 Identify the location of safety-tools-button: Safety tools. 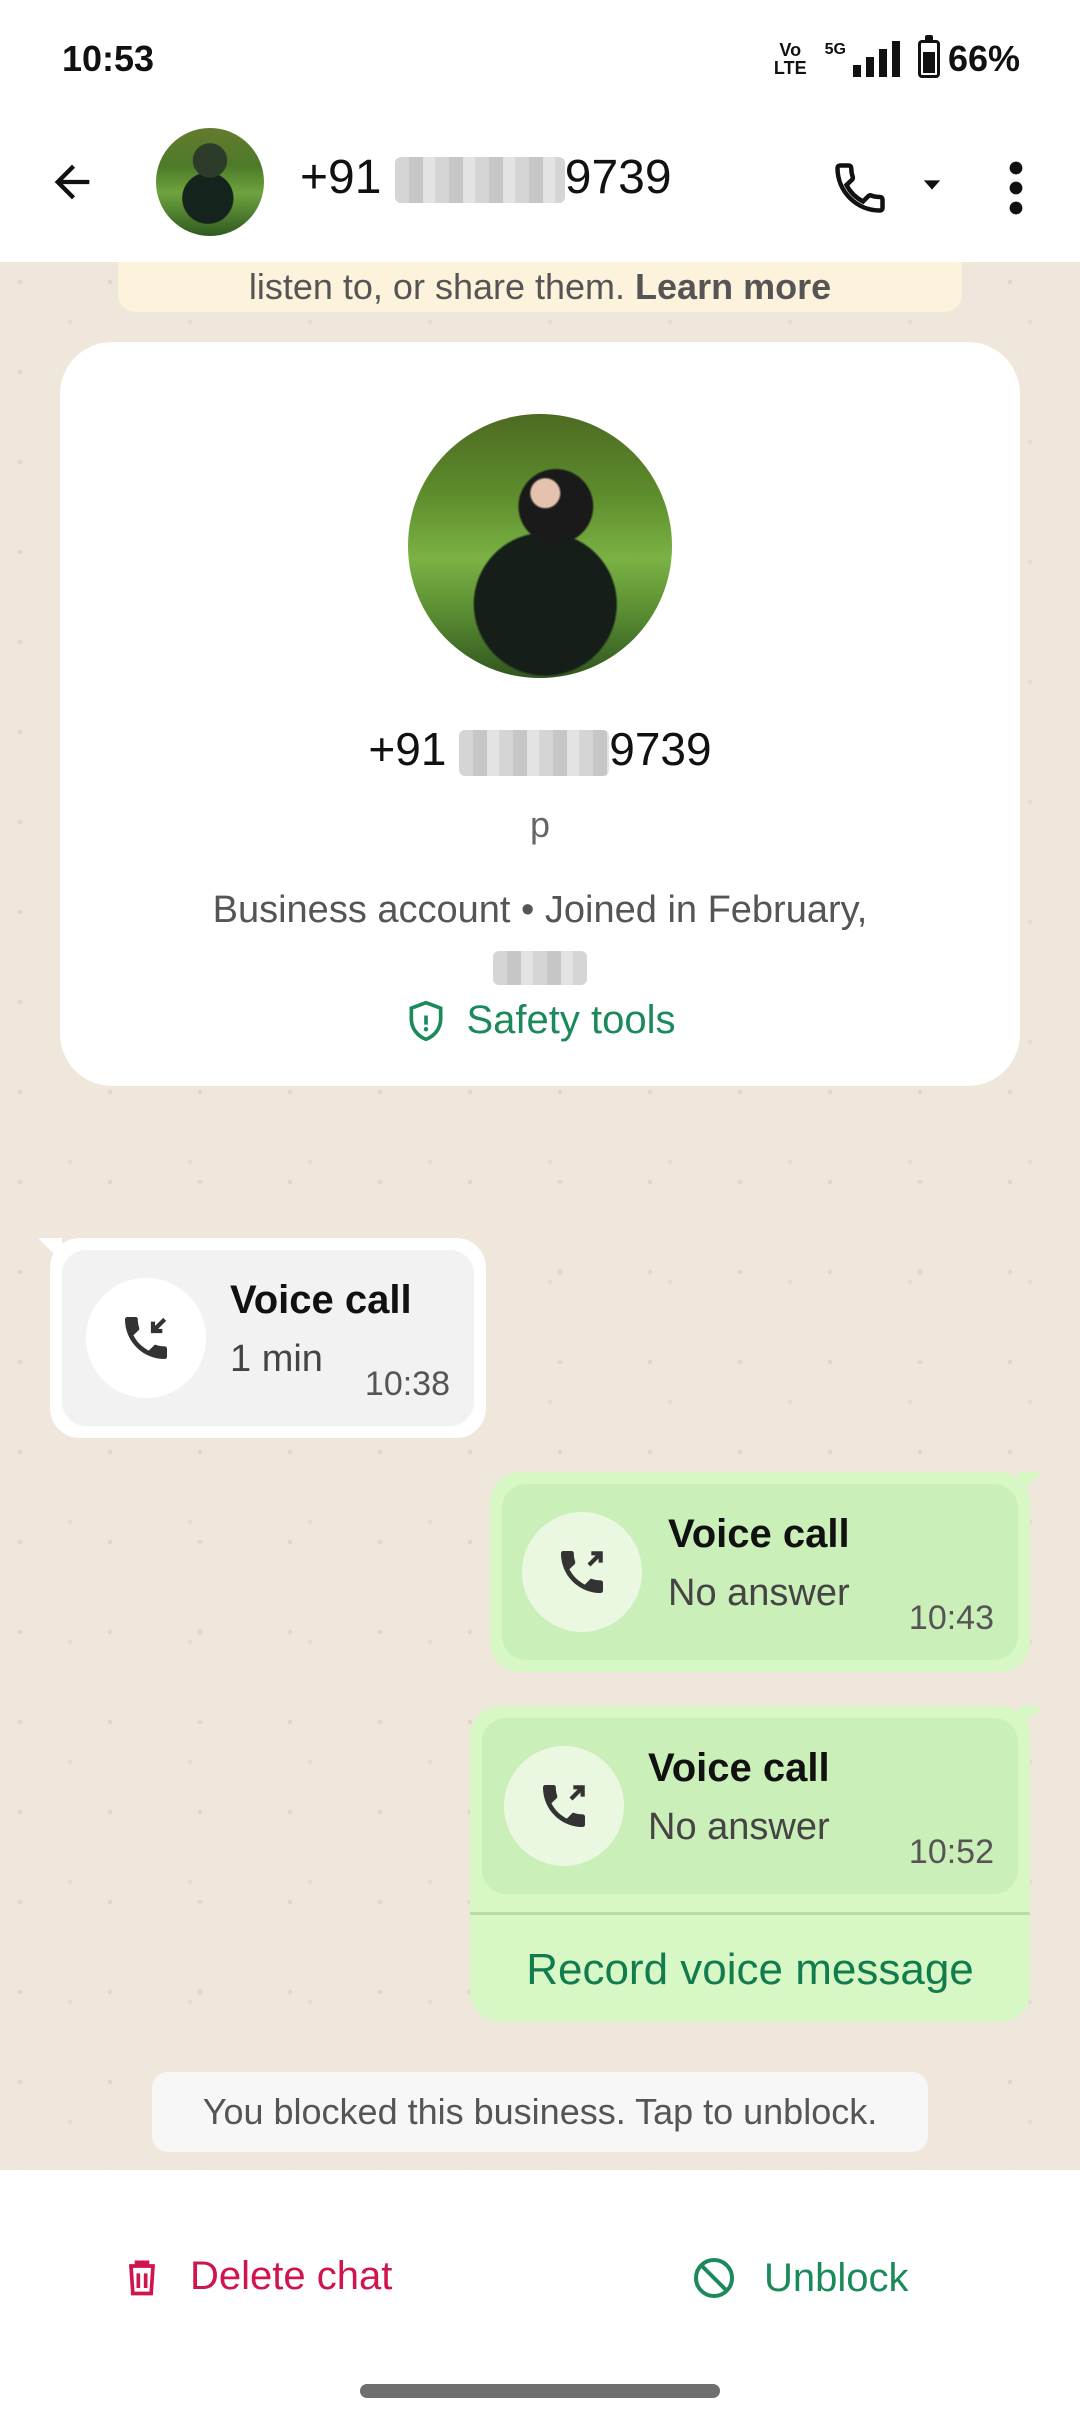
(540, 1020).